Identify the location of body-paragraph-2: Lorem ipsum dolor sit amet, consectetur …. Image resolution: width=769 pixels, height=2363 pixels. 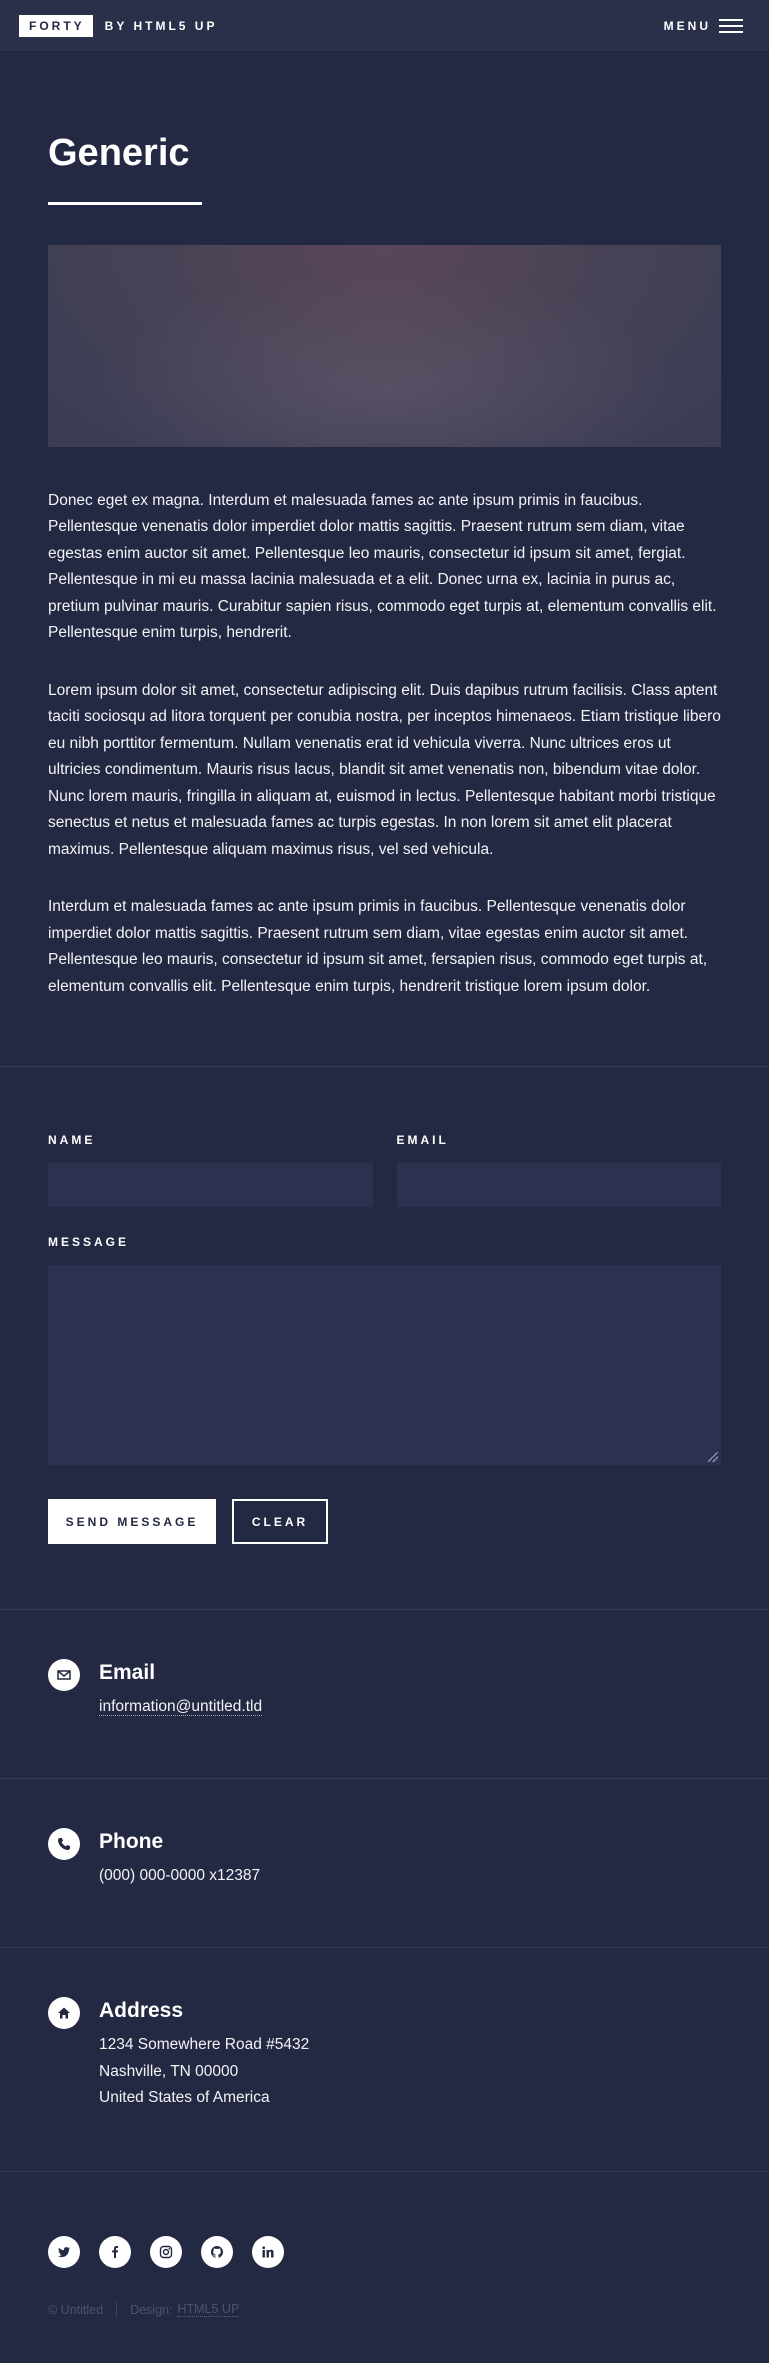
(384, 769).